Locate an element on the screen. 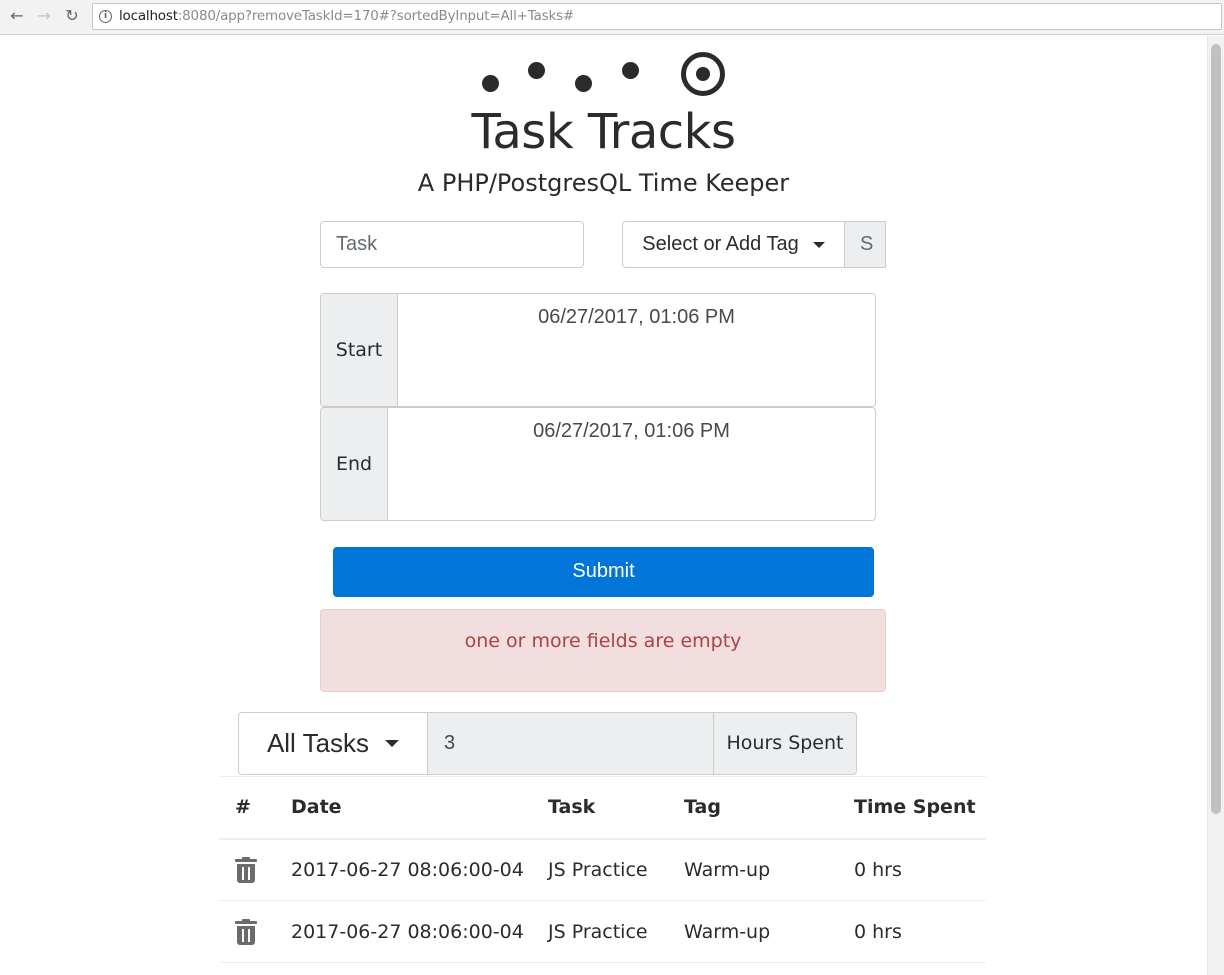 This screenshot has width=1224, height=975. task-input is located at coordinates (452, 244).